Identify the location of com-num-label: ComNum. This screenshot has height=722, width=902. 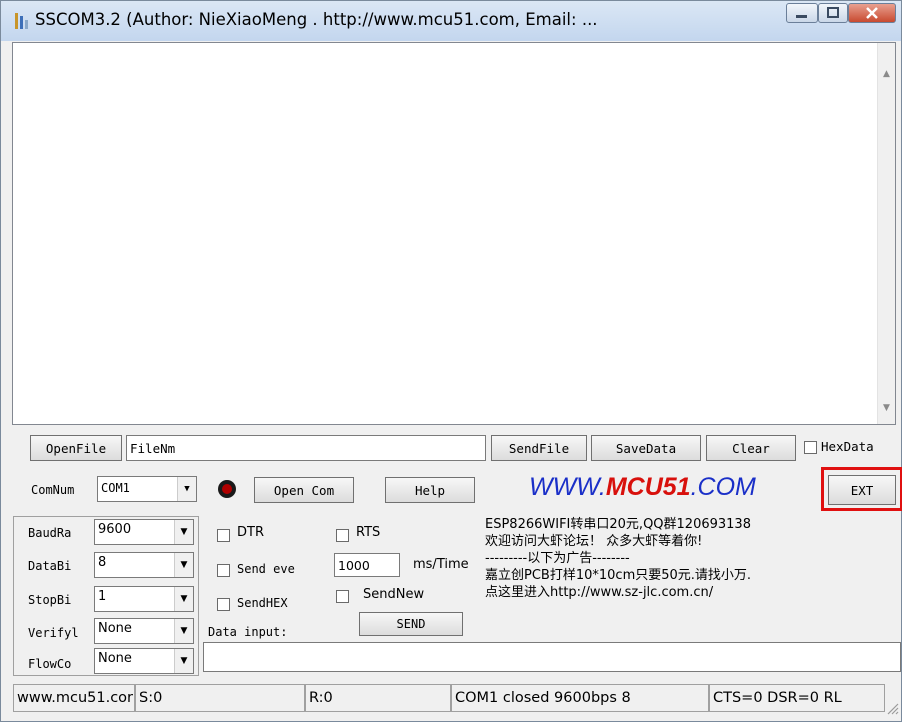
(53, 490).